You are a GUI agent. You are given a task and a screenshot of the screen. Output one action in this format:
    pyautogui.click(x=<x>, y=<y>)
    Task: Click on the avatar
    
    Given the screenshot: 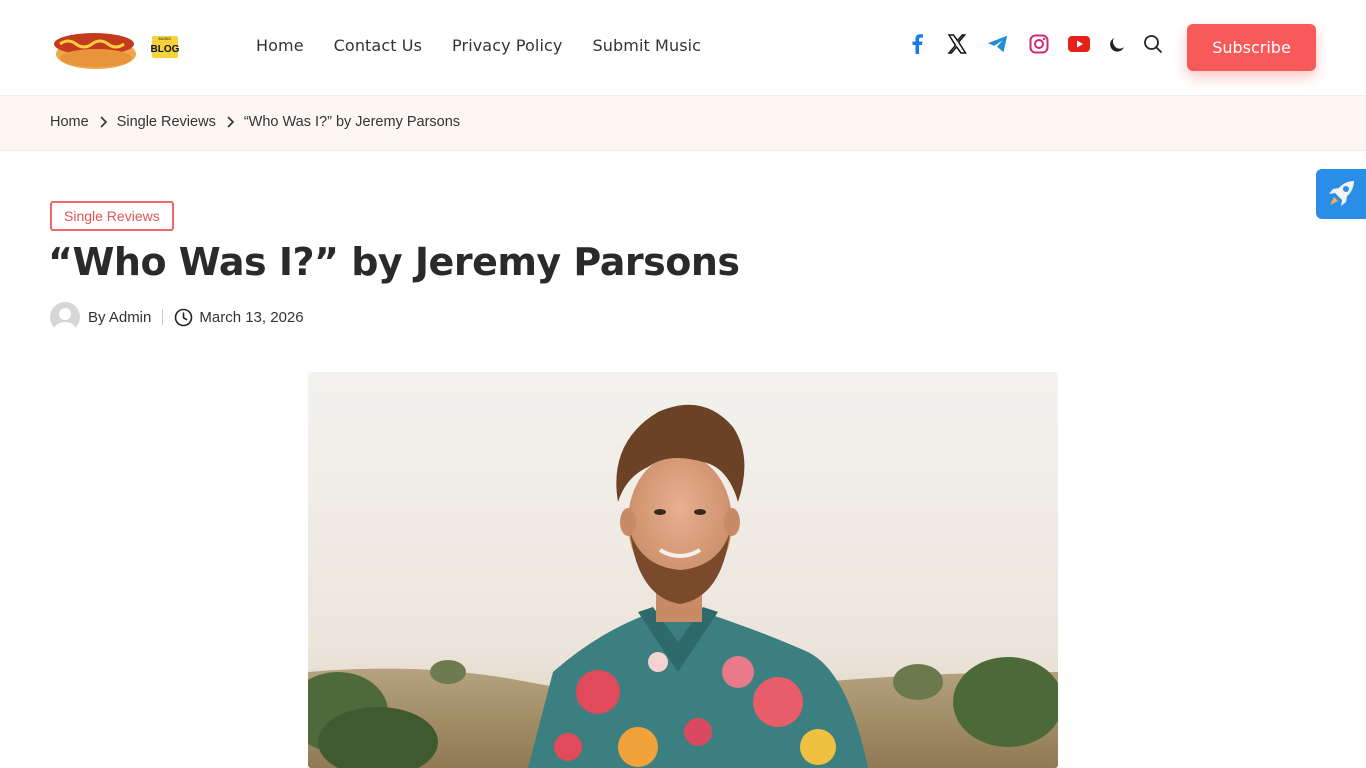 What is the action you would take?
    pyautogui.click(x=65, y=317)
    